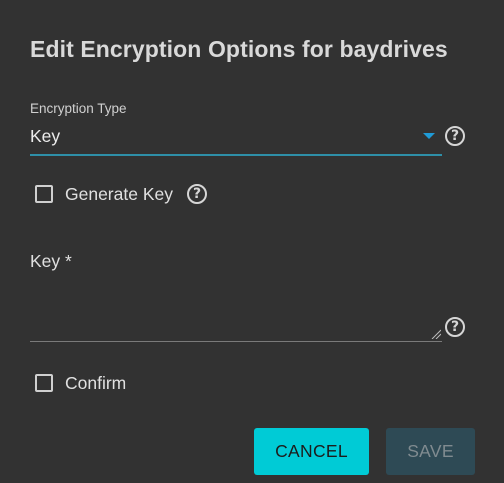 Image resolution: width=504 pixels, height=483 pixels. What do you see at coordinates (436, 334) in the screenshot?
I see `resize-handle-icon` at bounding box center [436, 334].